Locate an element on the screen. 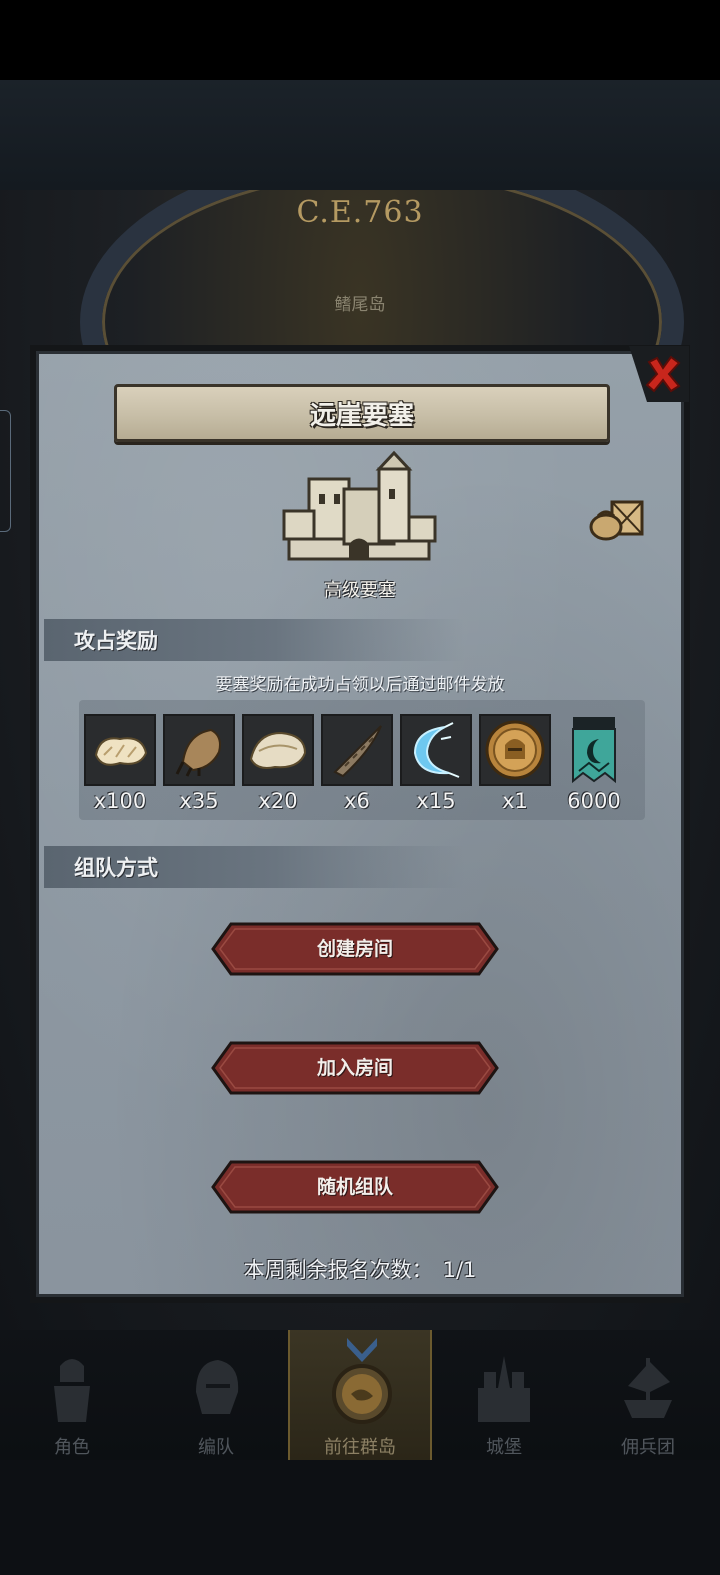  reward-item: x15 is located at coordinates (436, 763).